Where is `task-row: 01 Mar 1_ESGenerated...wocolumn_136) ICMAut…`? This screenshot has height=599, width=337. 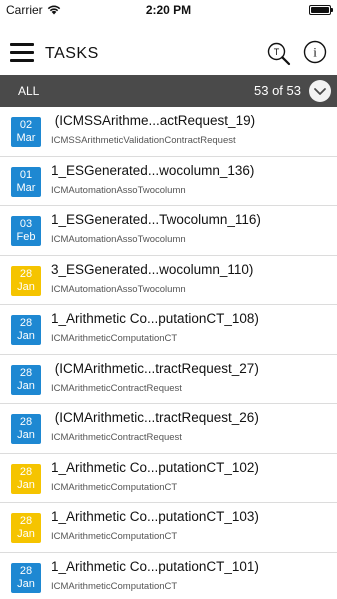
task-row: 01 Mar 1_ESGenerated...wocolumn_136) ICMAut… is located at coordinates (168, 181).